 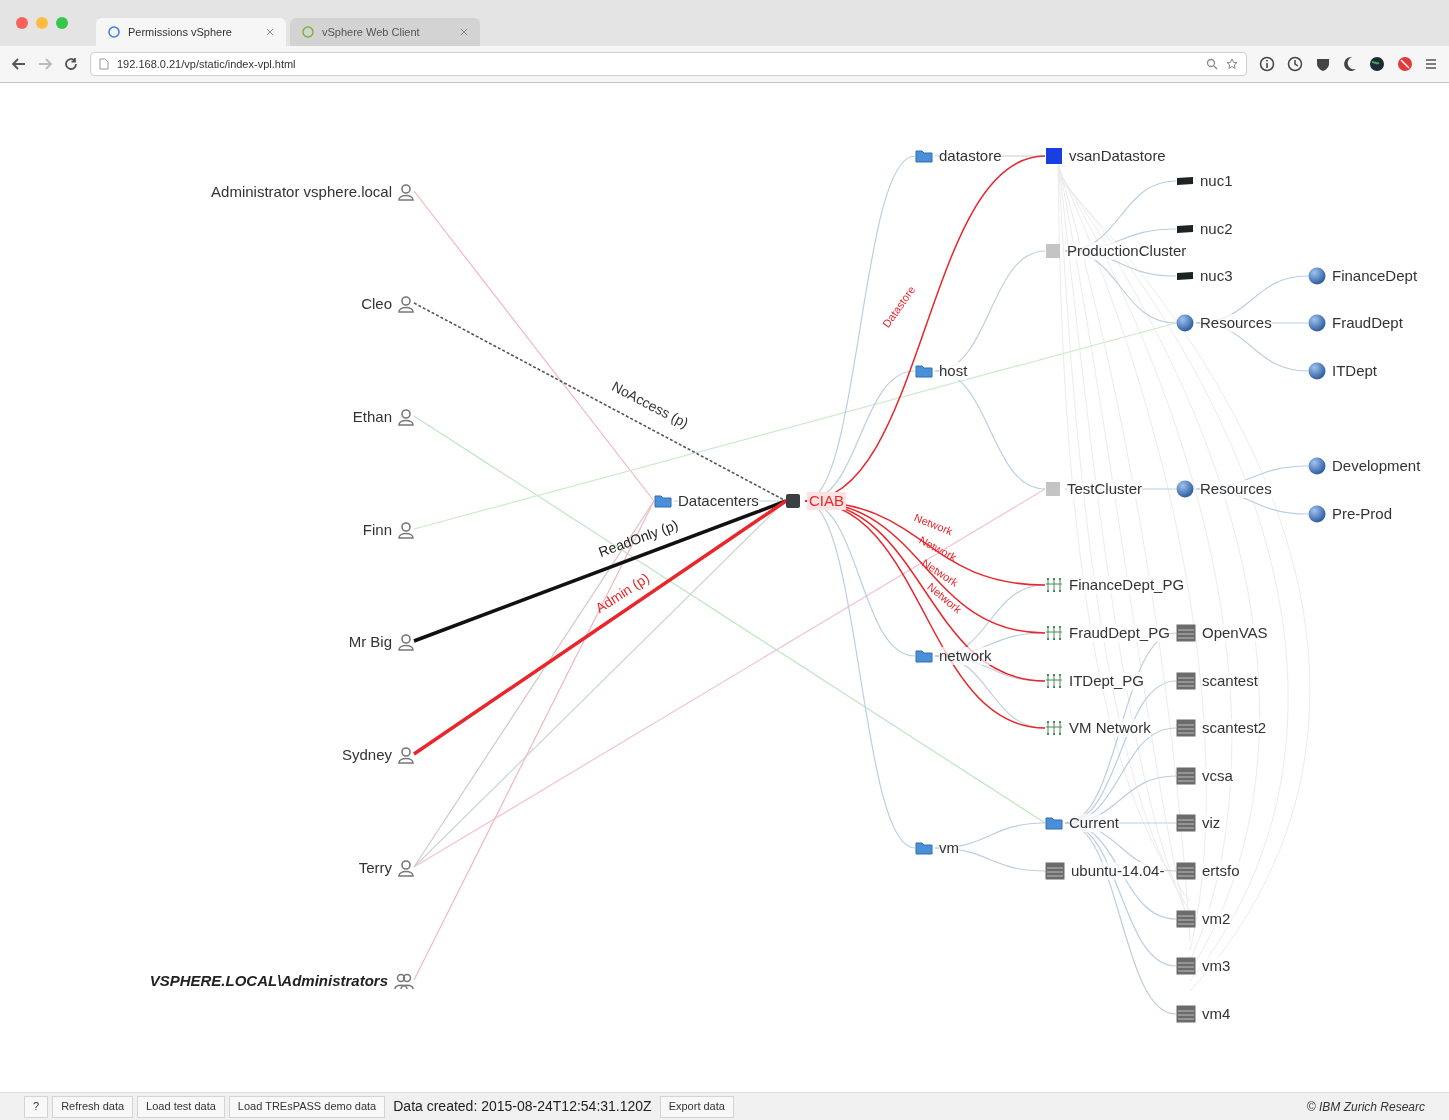 What do you see at coordinates (1107, 681) in the screenshot?
I see `node-label: ITDept_PG` at bounding box center [1107, 681].